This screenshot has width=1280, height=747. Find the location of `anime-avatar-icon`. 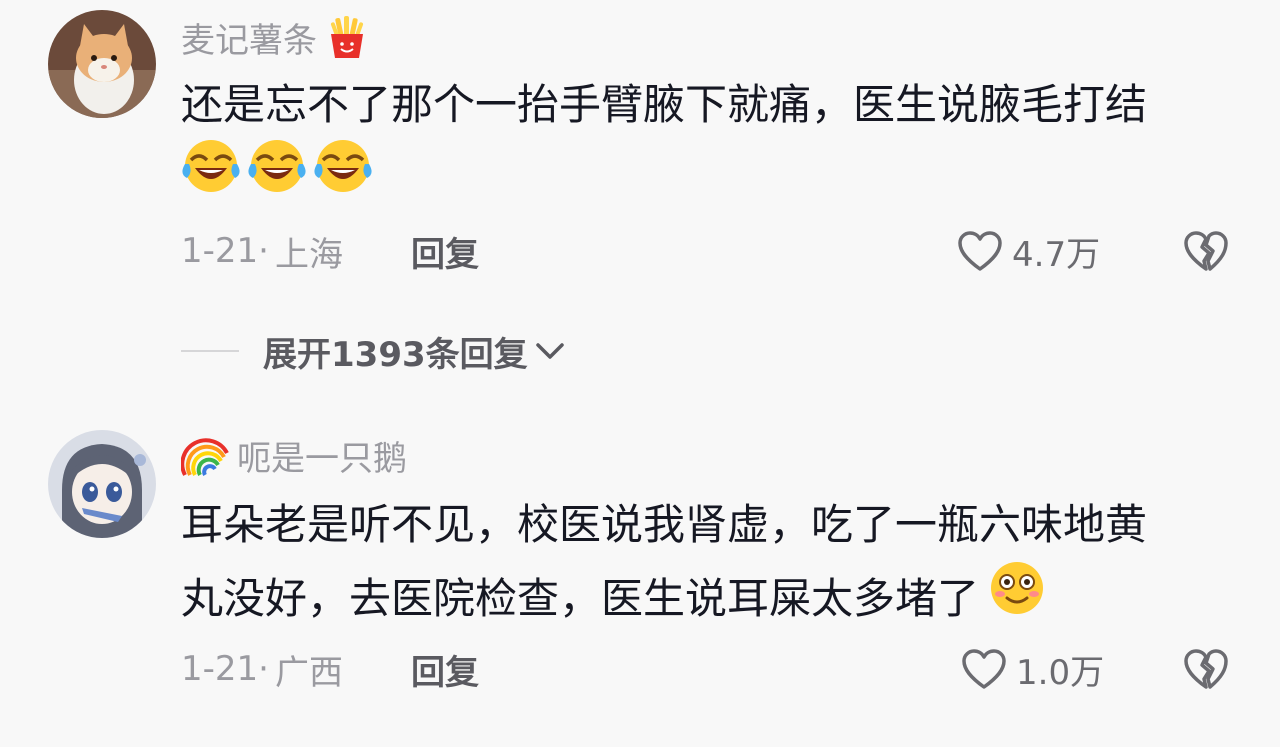

anime-avatar-icon is located at coordinates (102, 484).